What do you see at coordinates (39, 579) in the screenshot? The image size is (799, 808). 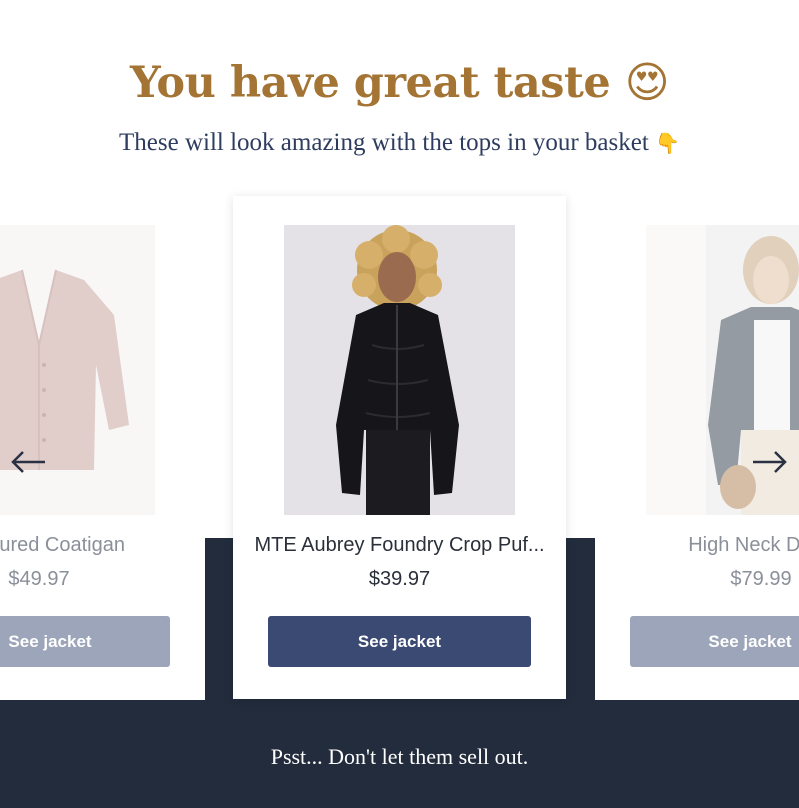 I see `product-price: $49.97` at bounding box center [39, 579].